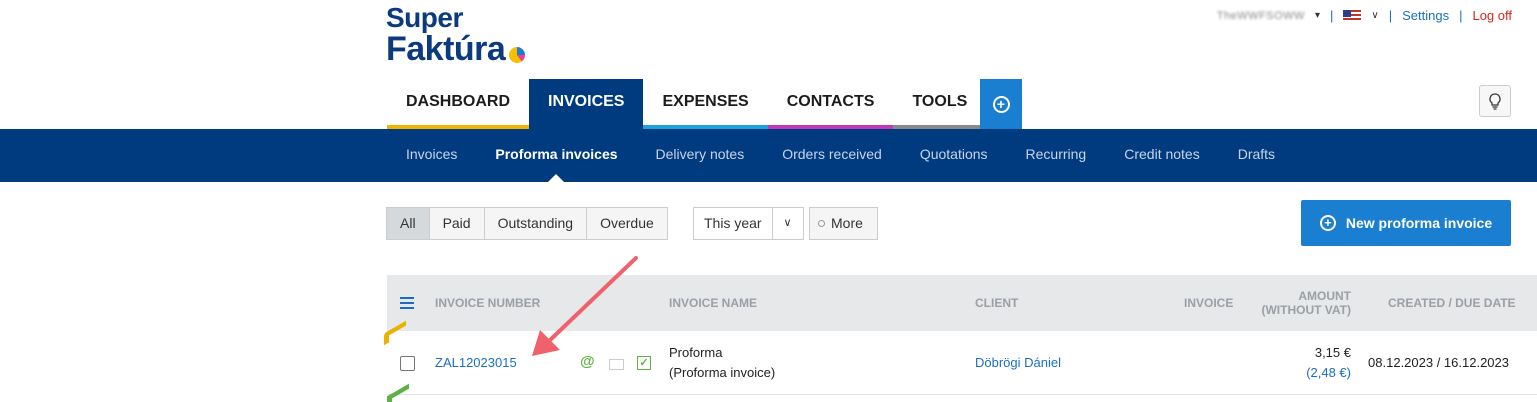  What do you see at coordinates (954, 155) in the screenshot?
I see `subnav-quotations: Quotations` at bounding box center [954, 155].